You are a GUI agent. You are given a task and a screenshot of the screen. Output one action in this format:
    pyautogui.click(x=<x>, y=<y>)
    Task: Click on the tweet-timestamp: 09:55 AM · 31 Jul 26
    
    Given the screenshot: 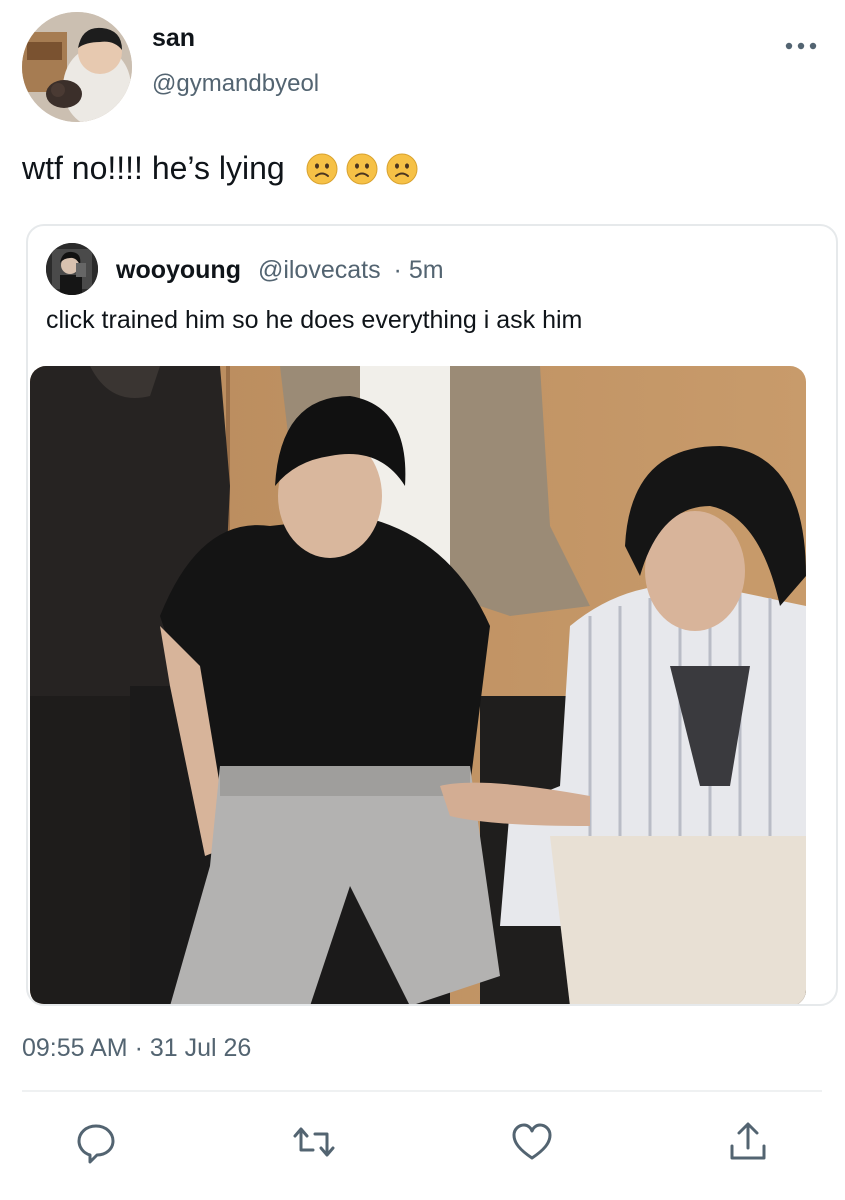 What is the action you would take?
    pyautogui.click(x=136, y=1048)
    